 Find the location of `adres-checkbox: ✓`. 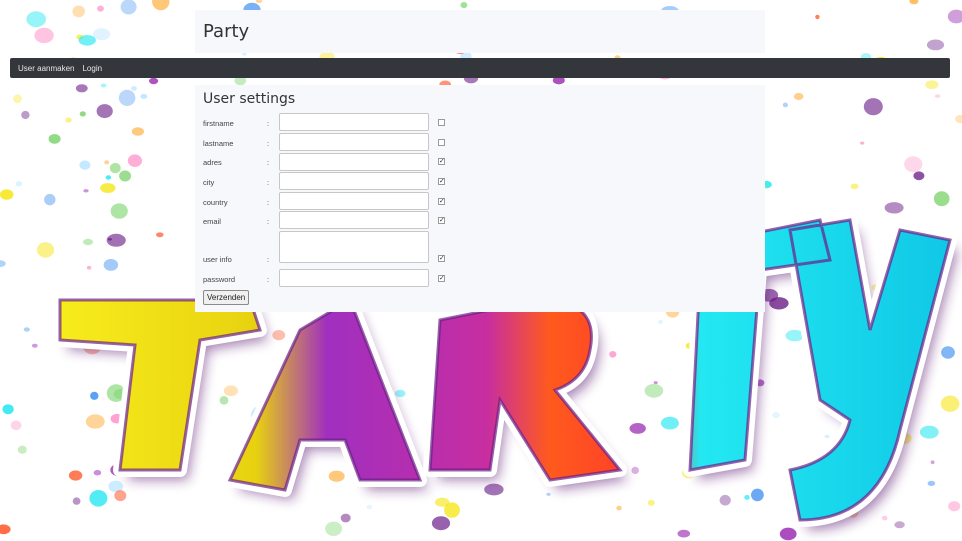

adres-checkbox: ✓ is located at coordinates (441, 161).